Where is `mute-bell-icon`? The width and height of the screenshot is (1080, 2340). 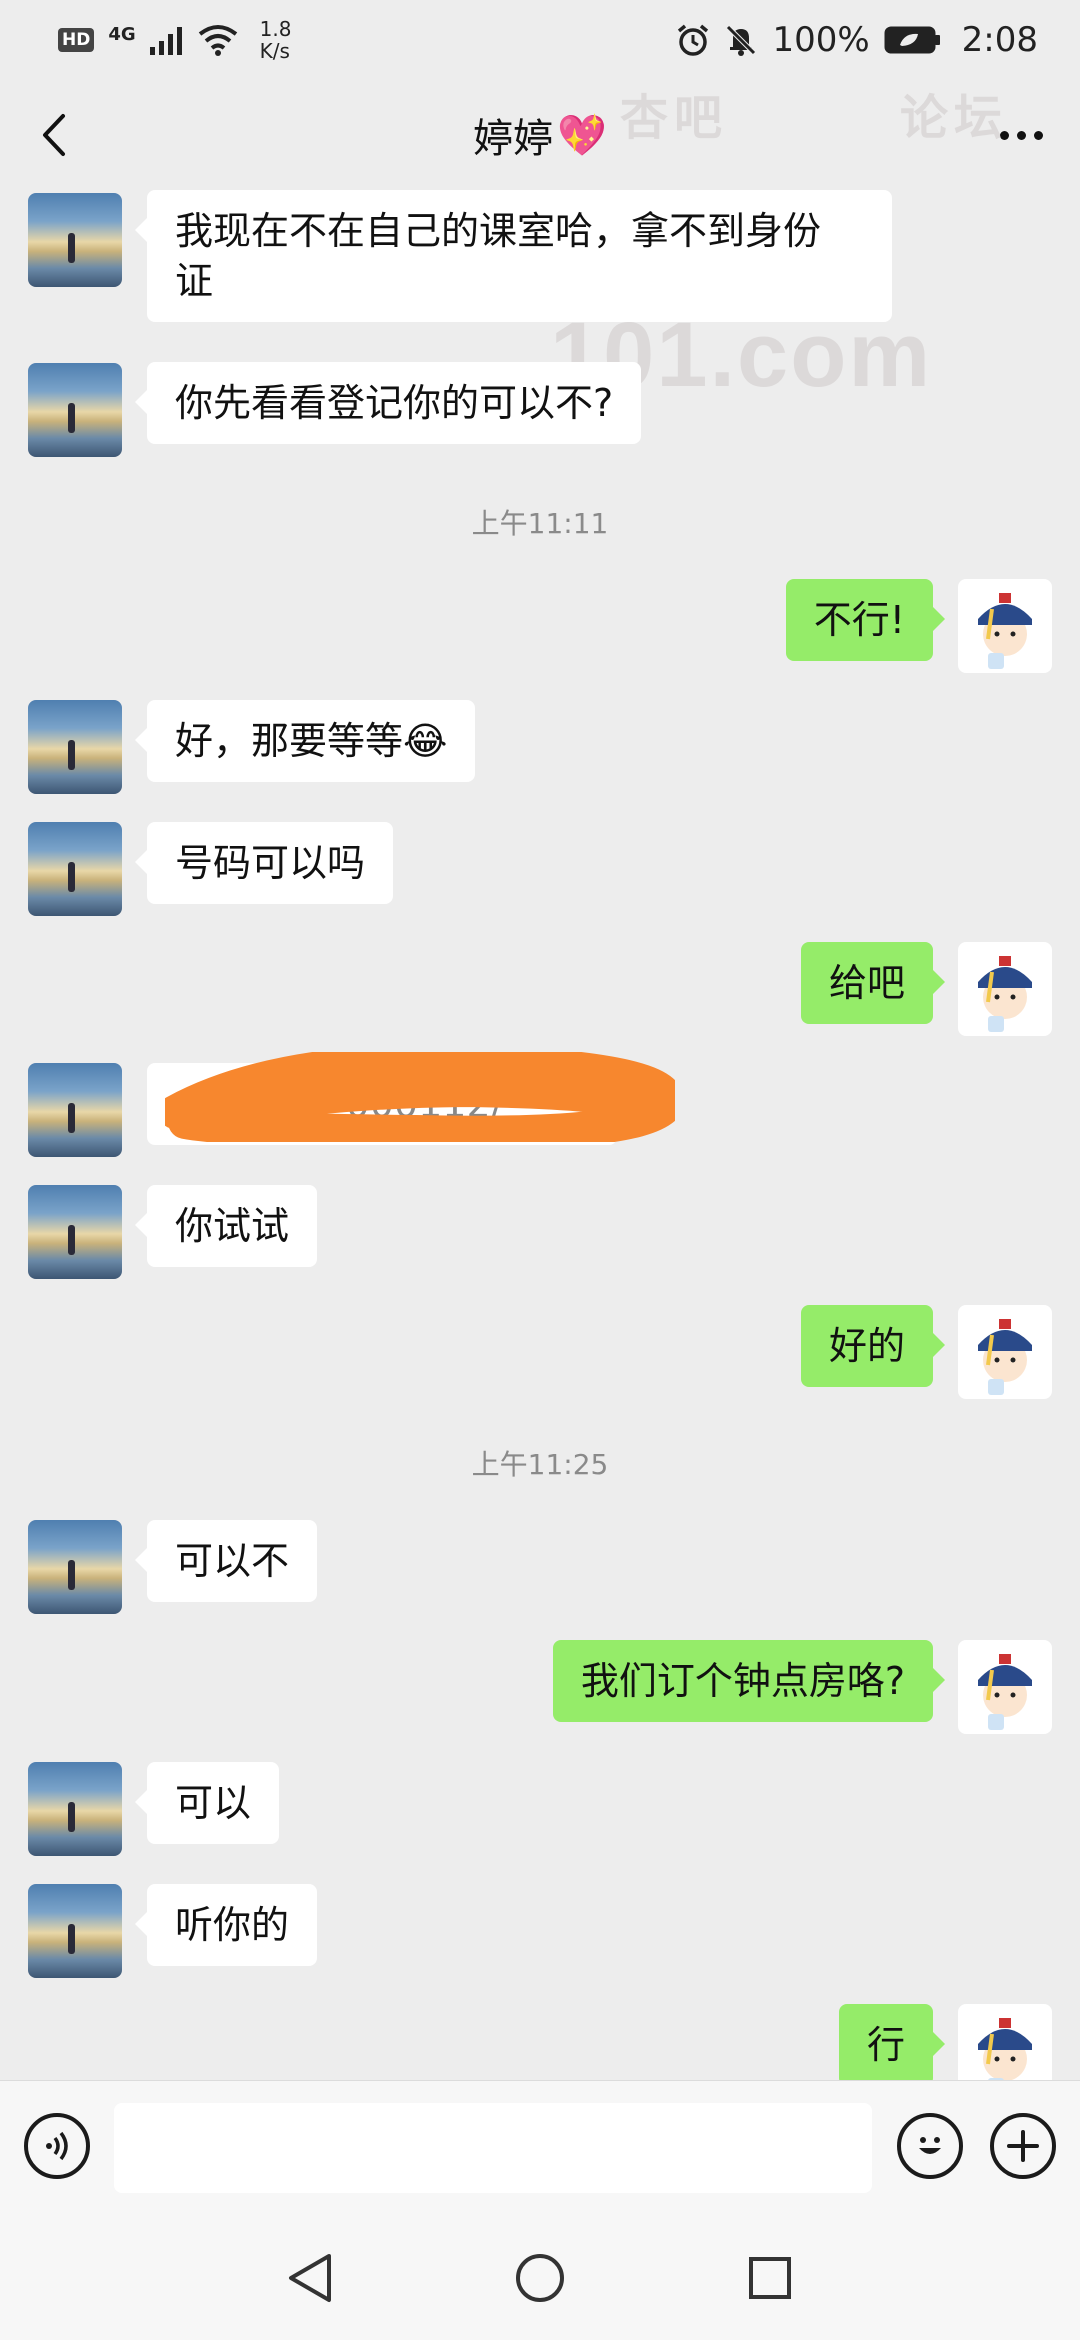
mute-bell-icon is located at coordinates (741, 40).